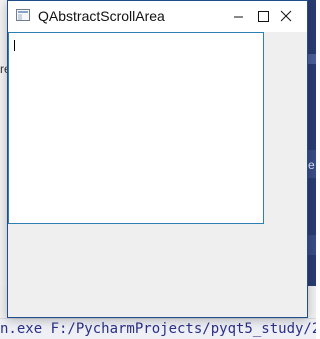 Image resolution: width=320 pixels, height=339 pixels. What do you see at coordinates (158, 329) in the screenshot?
I see `background-terminal-text: n.exe F:/PycharmProjects/pyqt5_study/2.Q` at bounding box center [158, 329].